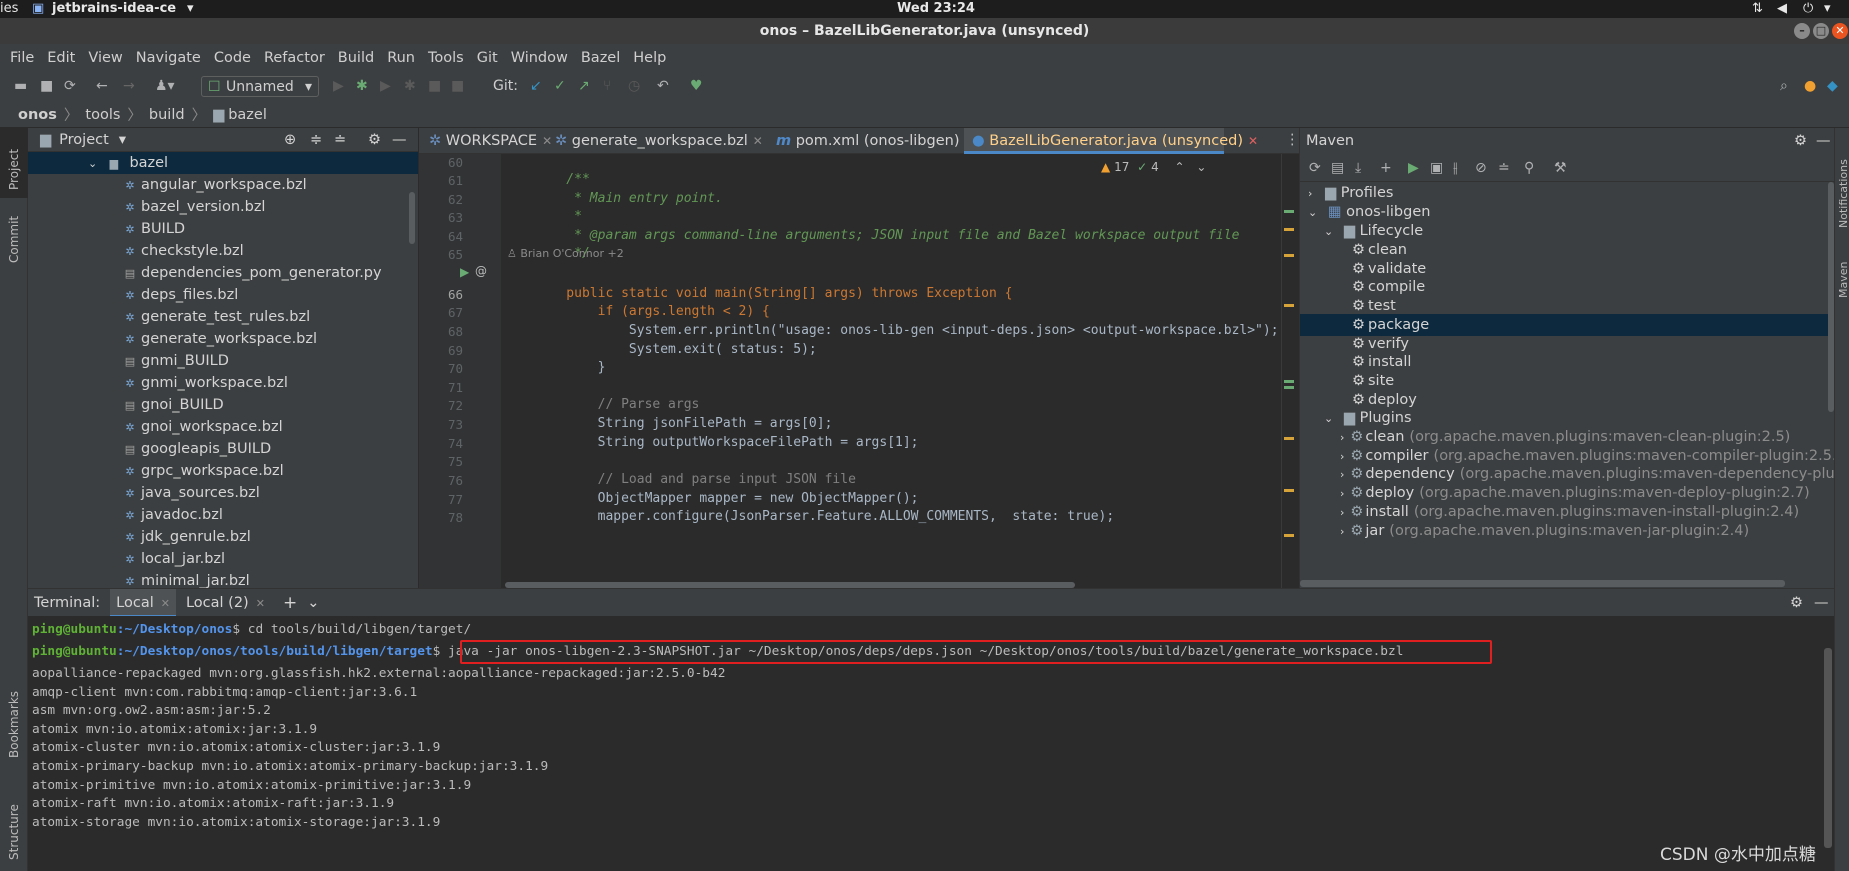 Image resolution: width=1849 pixels, height=871 pixels. What do you see at coordinates (247, 115) in the screenshot?
I see `breadcrumb-bazel: bazel` at bounding box center [247, 115].